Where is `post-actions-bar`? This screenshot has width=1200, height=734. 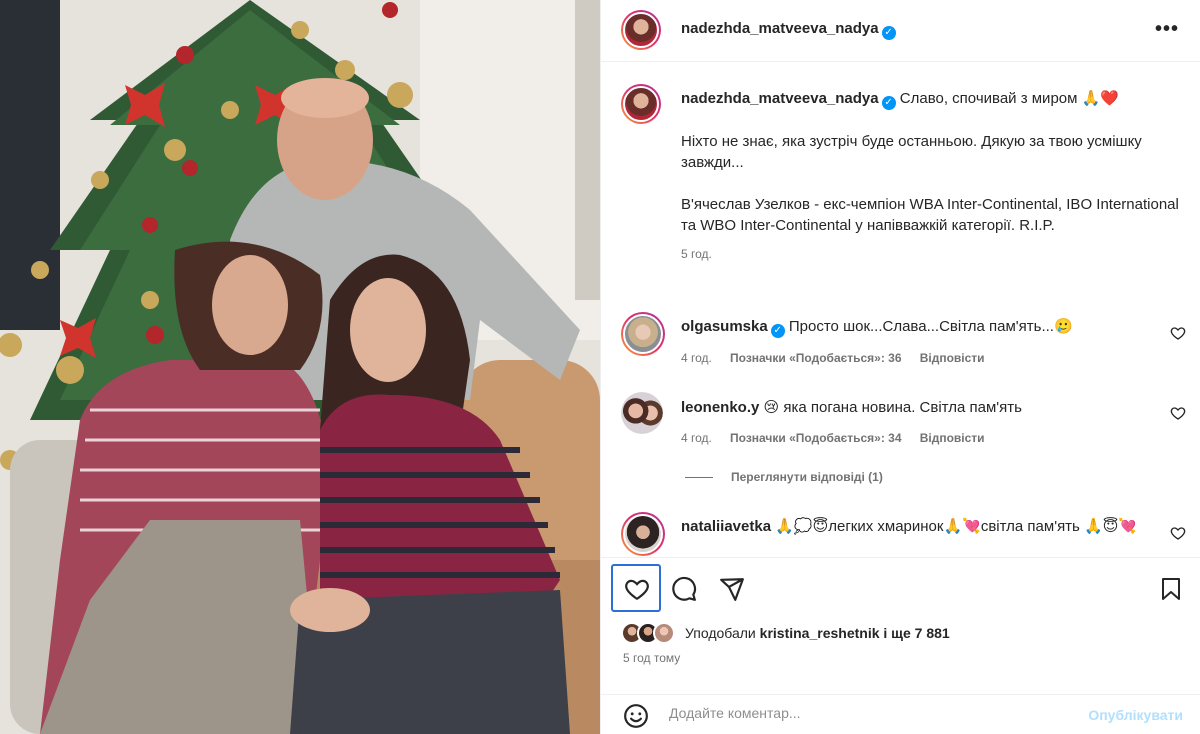 post-actions-bar is located at coordinates (900, 587).